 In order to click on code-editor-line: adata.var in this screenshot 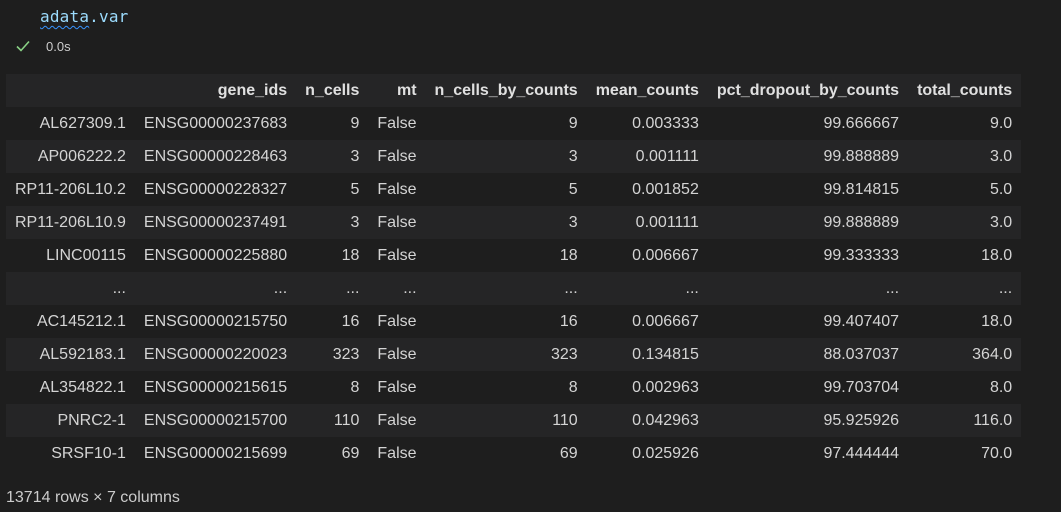, I will do `click(84, 16)`.